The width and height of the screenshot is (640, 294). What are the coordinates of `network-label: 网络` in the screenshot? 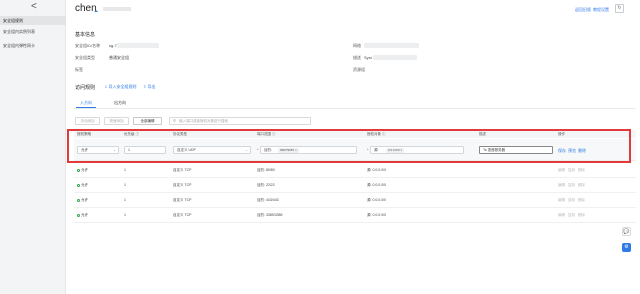 It's located at (357, 45).